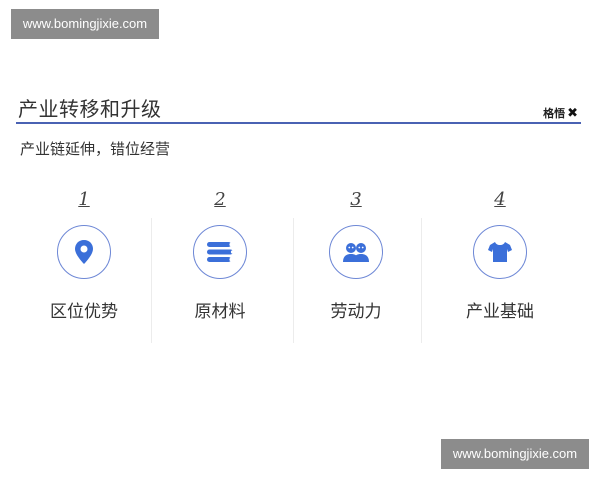  Describe the element at coordinates (298, 123) in the screenshot. I see `title-underline` at that location.